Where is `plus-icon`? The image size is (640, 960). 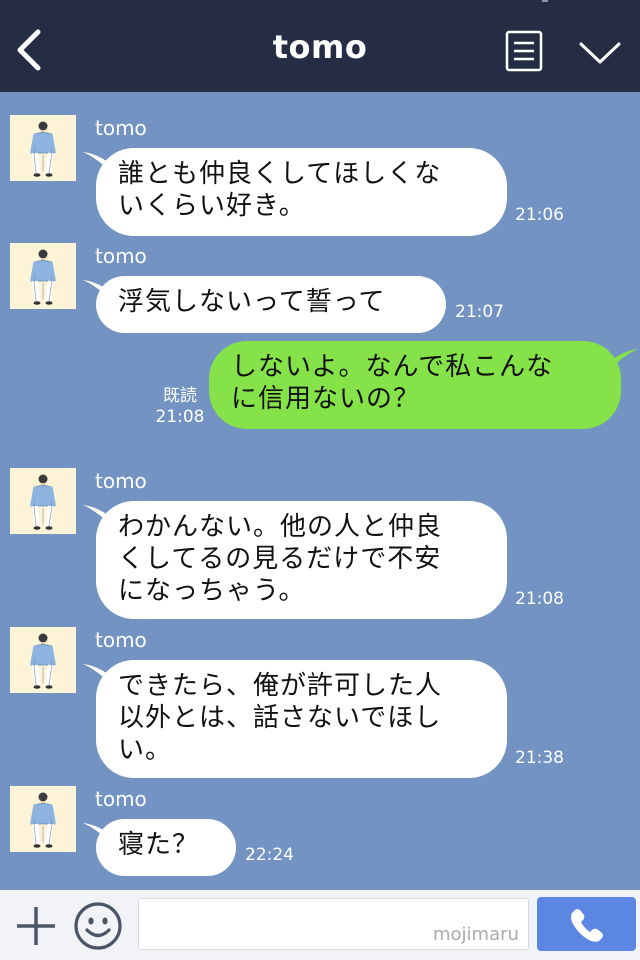
plus-icon is located at coordinates (36, 926).